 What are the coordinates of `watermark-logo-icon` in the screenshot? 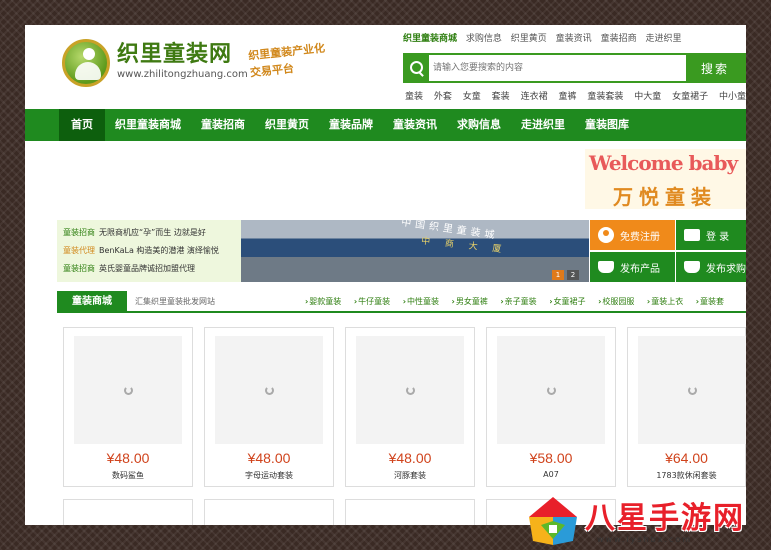 It's located at (553, 521).